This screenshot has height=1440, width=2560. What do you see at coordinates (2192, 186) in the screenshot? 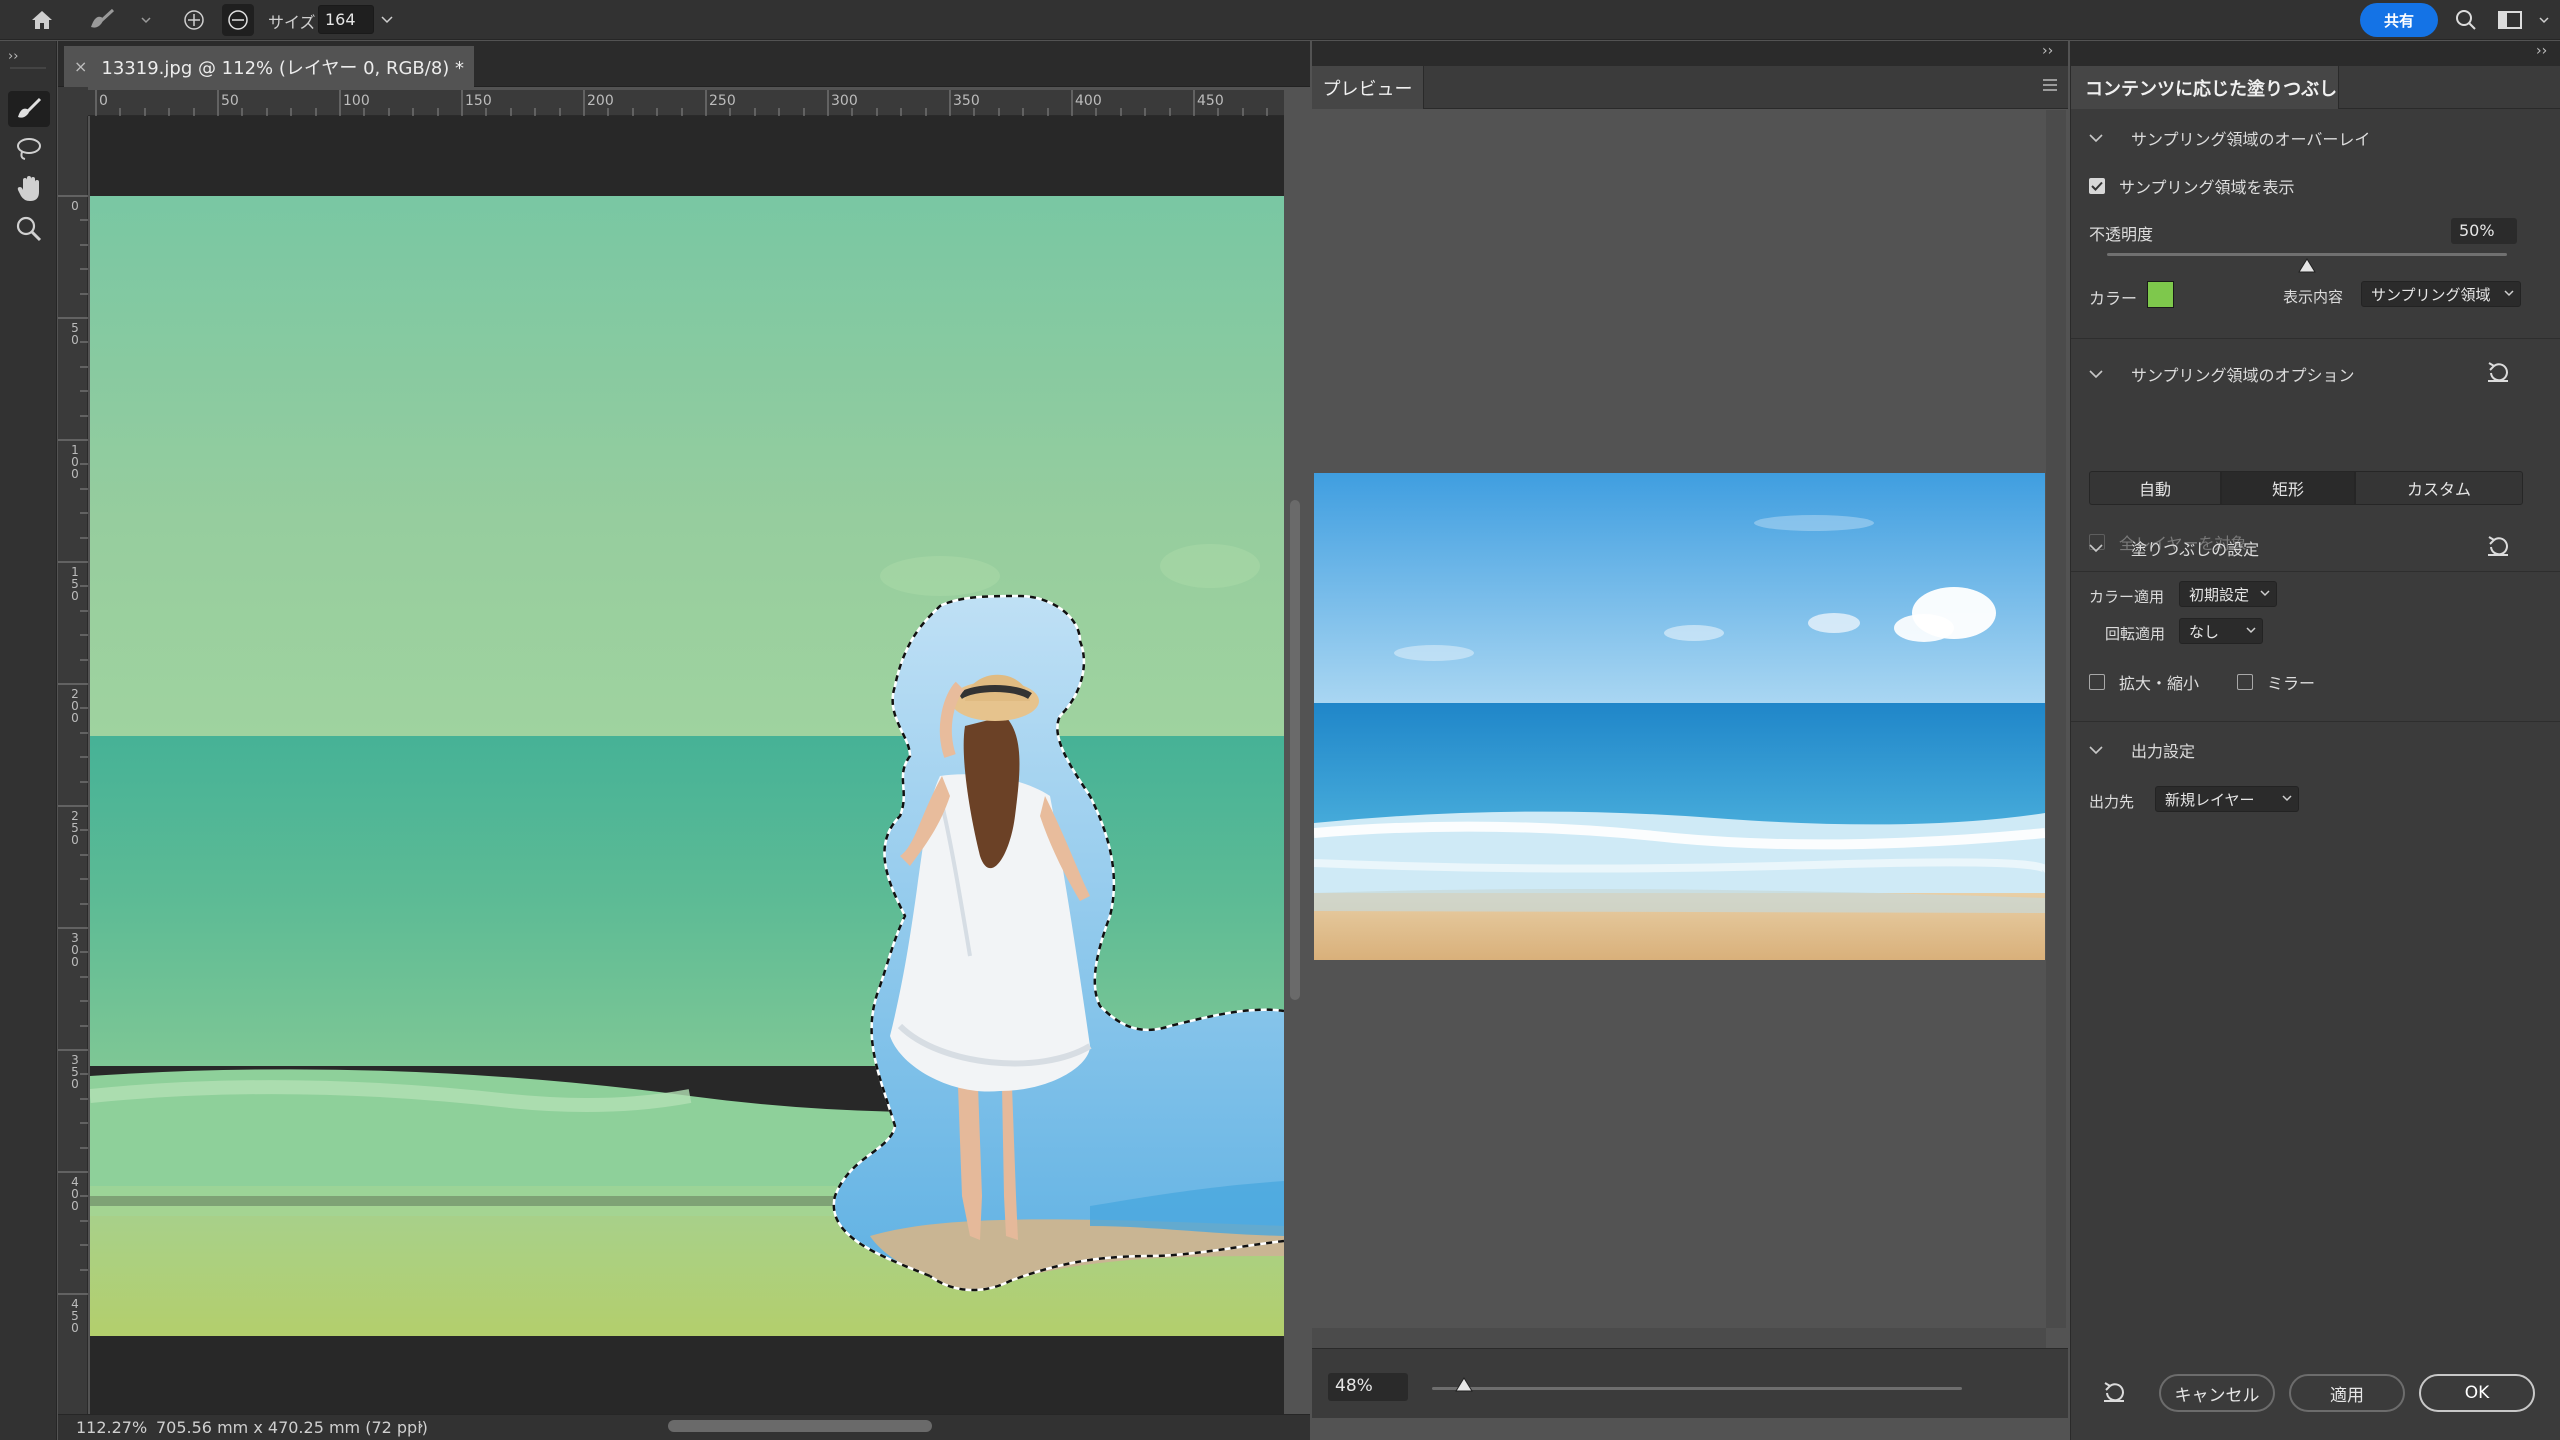
I see `show-sampling-row: サンプリング領域を表示` at bounding box center [2192, 186].